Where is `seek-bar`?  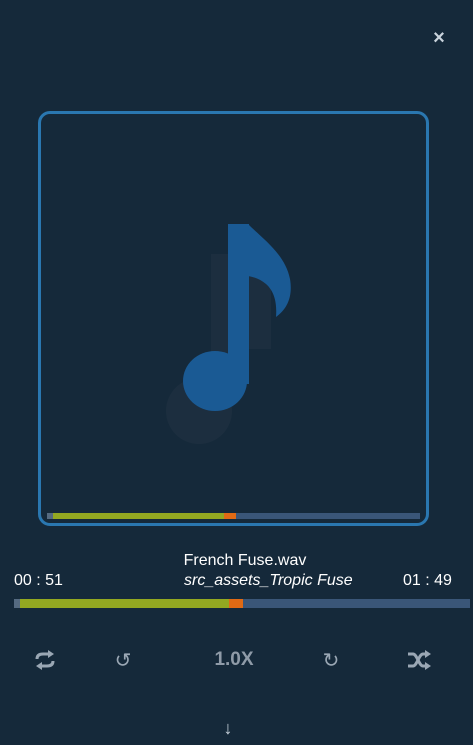 seek-bar is located at coordinates (242, 603).